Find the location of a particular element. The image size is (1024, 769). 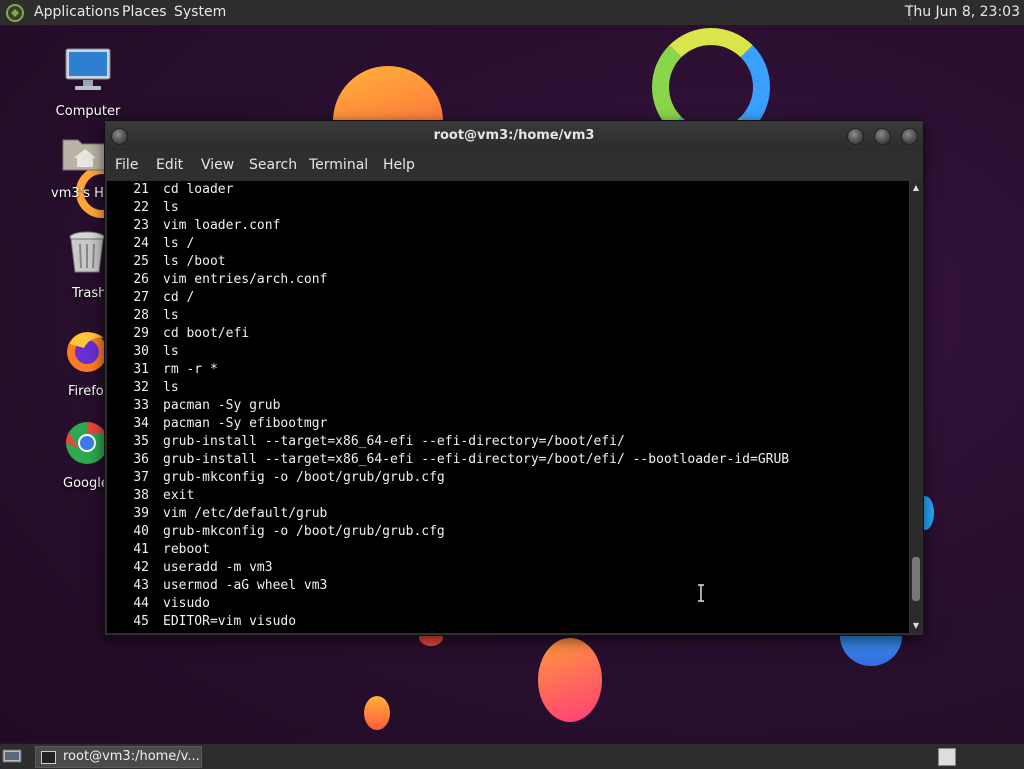

terminal-line: 39 vim /etc/default/grub is located at coordinates (217, 514).